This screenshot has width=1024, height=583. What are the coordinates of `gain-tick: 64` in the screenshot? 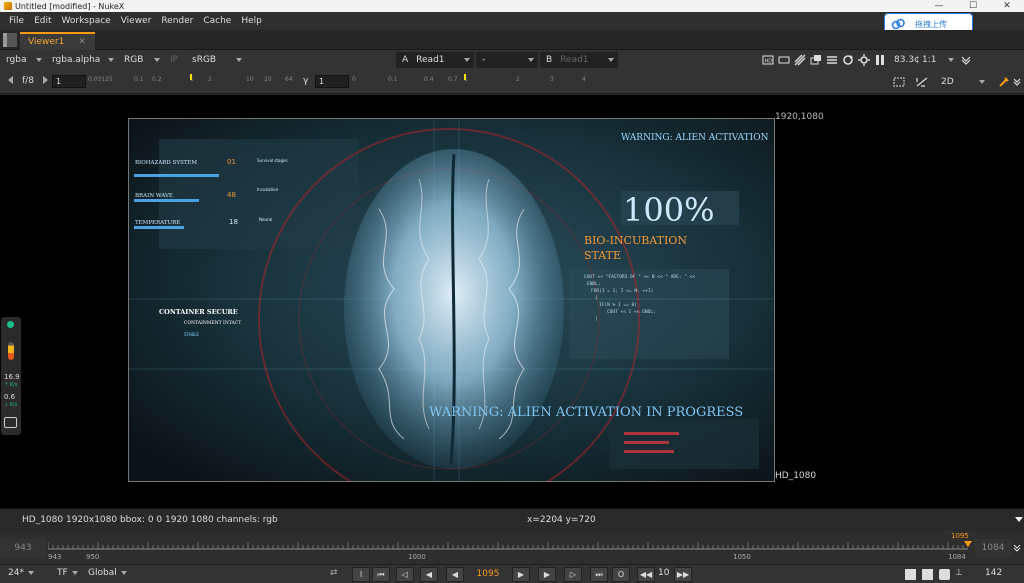 It's located at (289, 79).